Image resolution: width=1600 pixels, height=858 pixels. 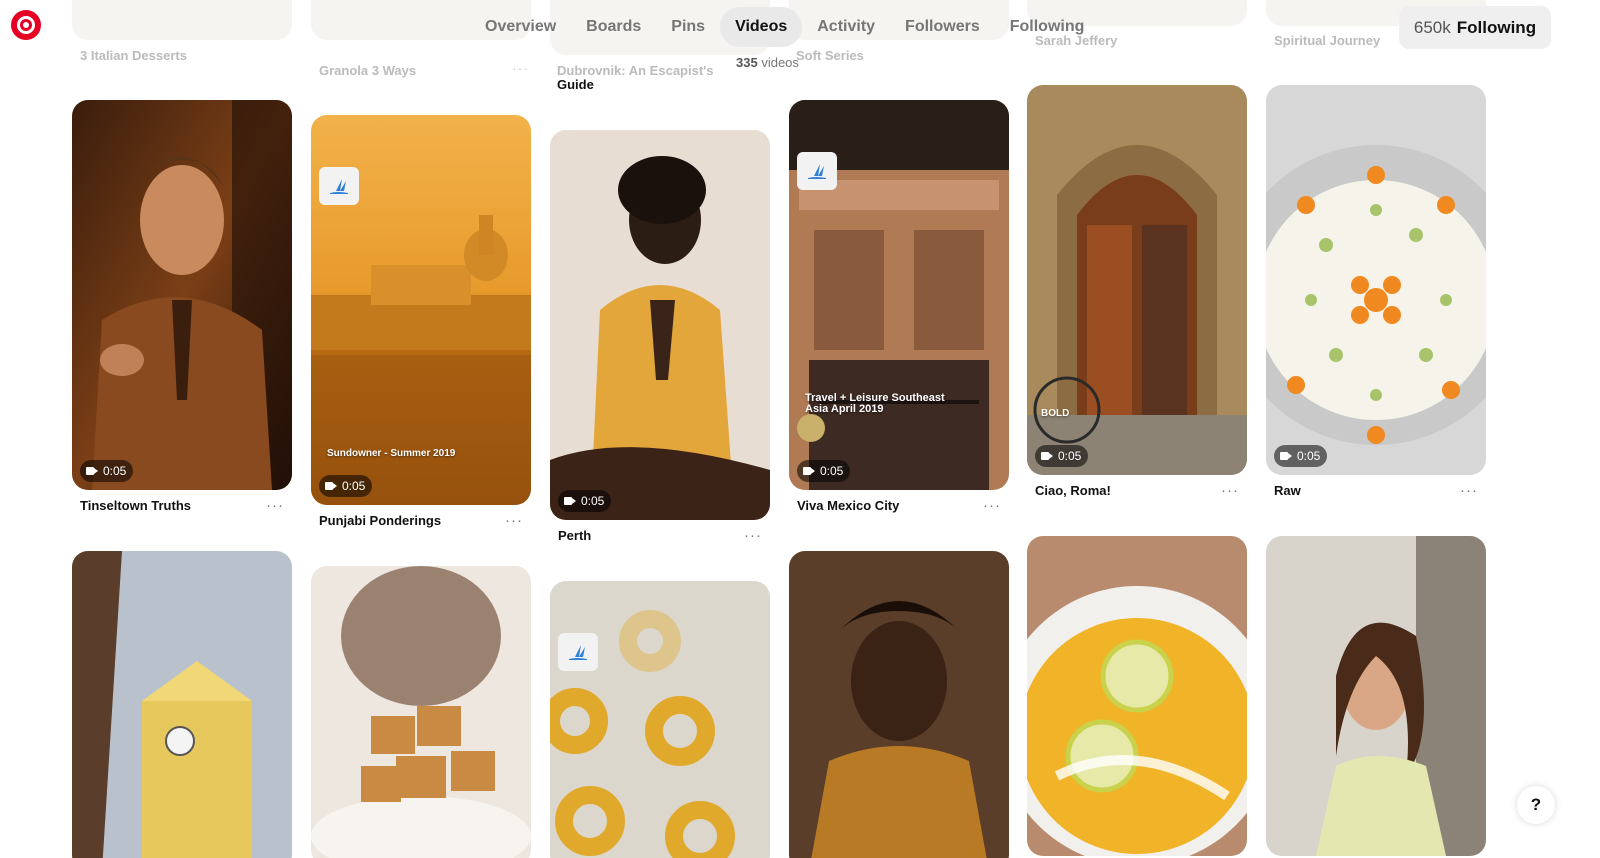 What do you see at coordinates (26, 25) in the screenshot?
I see `pinterest-logo-icon` at bounding box center [26, 25].